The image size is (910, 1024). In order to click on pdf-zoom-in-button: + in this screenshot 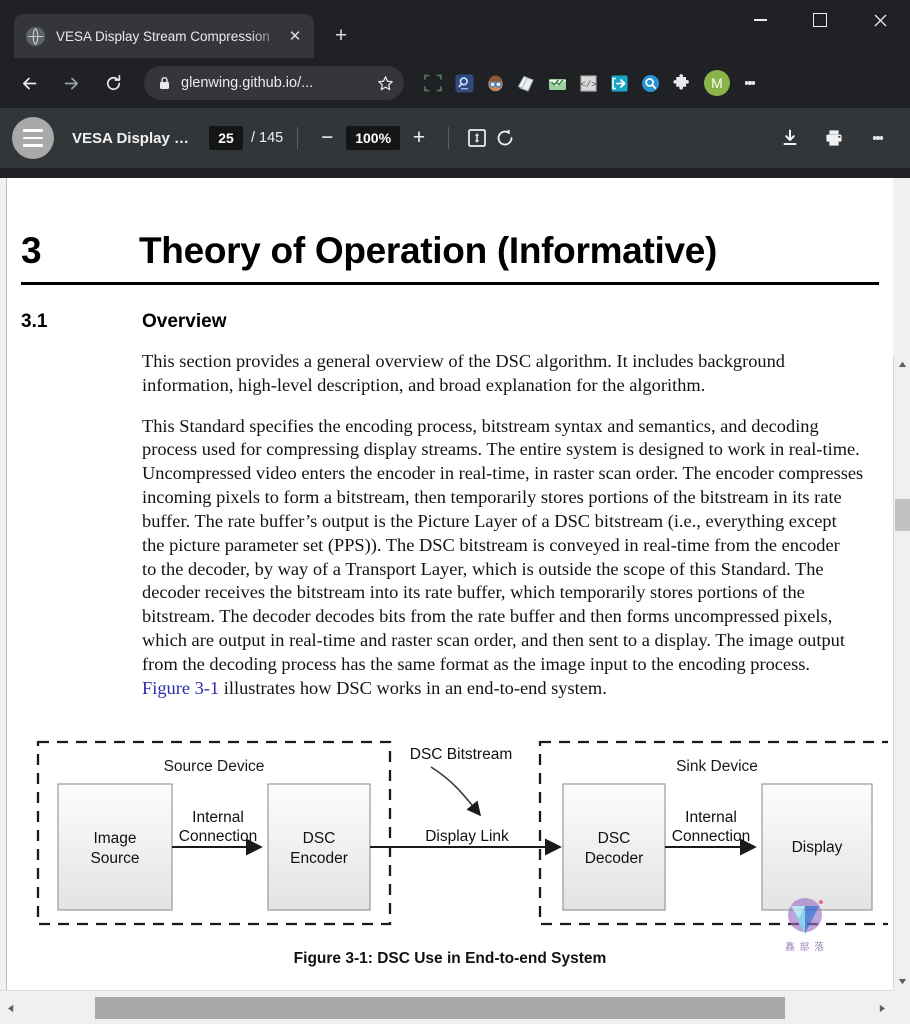, I will do `click(419, 138)`.